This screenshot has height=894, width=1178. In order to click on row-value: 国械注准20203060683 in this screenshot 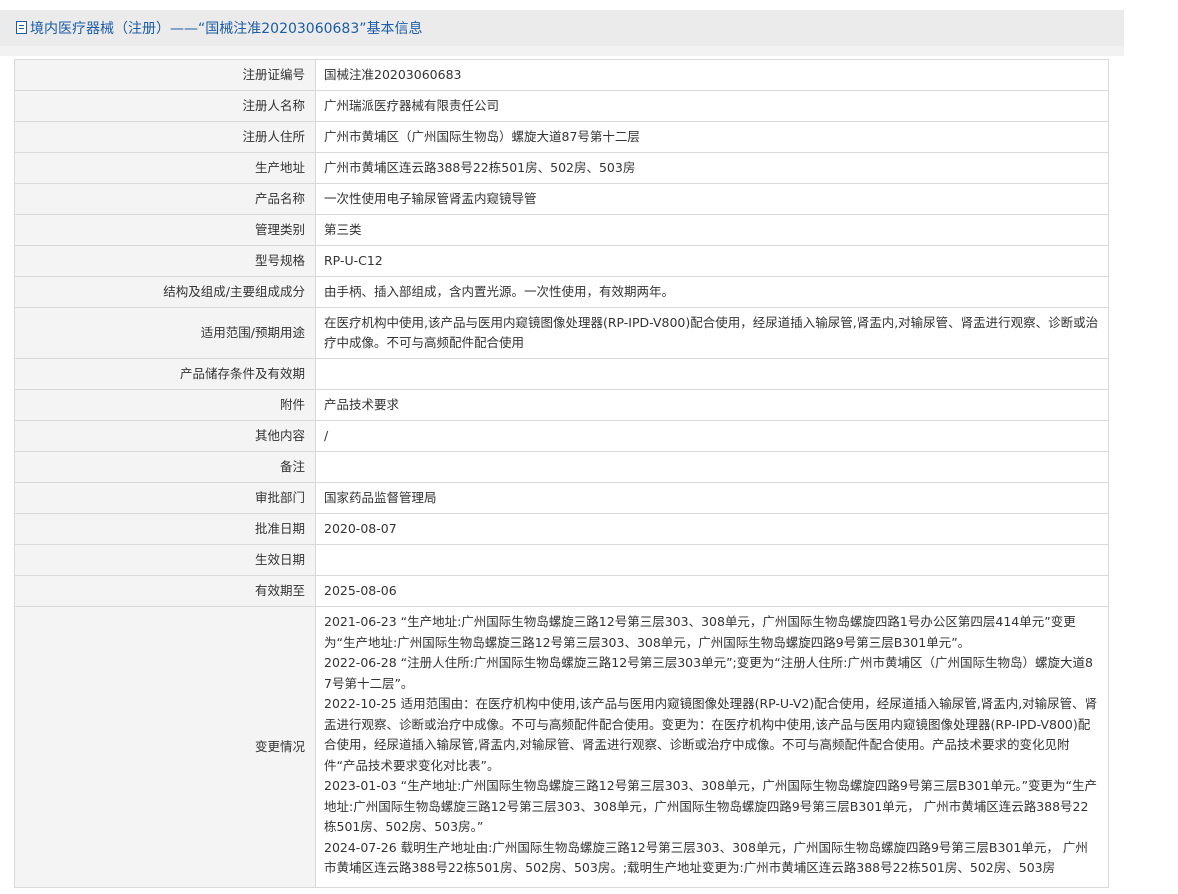, I will do `click(712, 75)`.